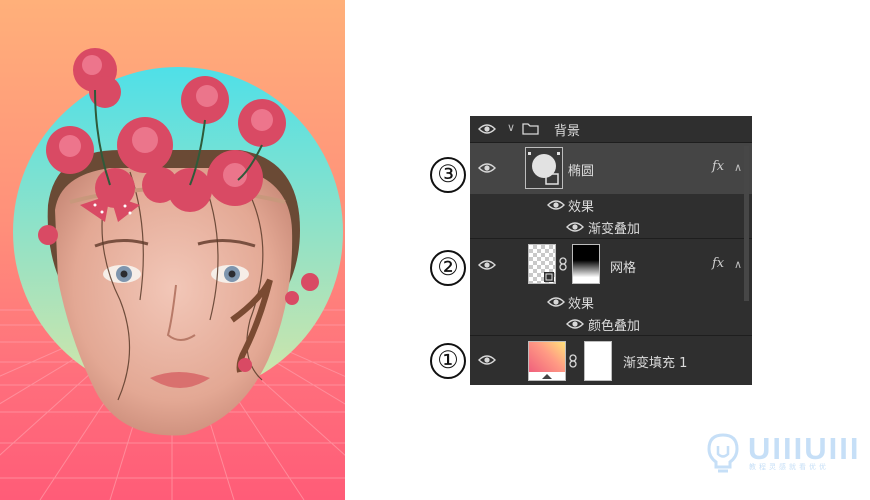 This screenshot has height=500, width=870. What do you see at coordinates (611, 168) in the screenshot?
I see `layer-row-ellipse: 椭圆 fx ∧` at bounding box center [611, 168].